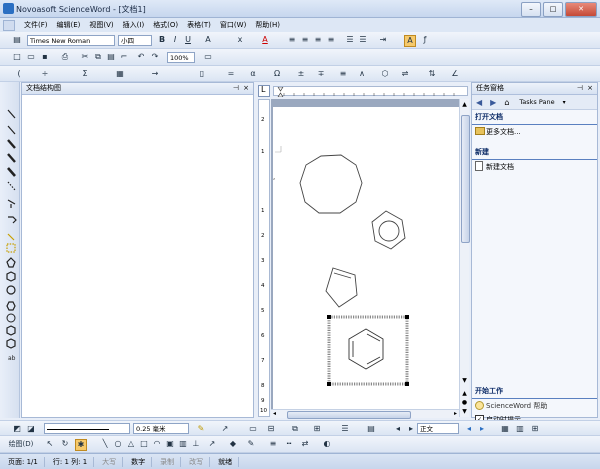  Describe the element at coordinates (295, 429) in the screenshot. I see `order-icon: ⧉` at that location.